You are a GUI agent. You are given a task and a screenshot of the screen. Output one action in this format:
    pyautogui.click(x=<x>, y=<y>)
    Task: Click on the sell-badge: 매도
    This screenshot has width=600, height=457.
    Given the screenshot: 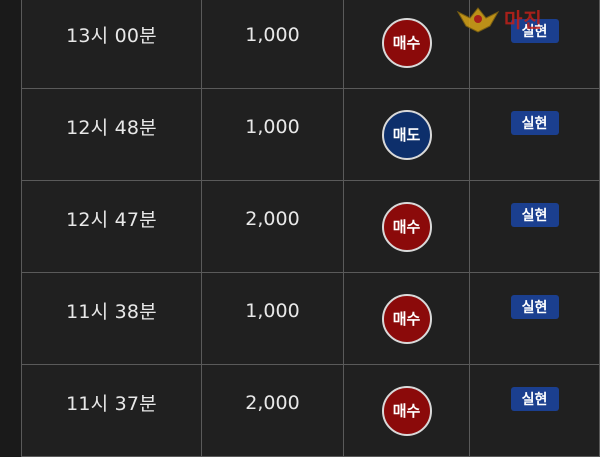 What is the action you would take?
    pyautogui.click(x=406, y=134)
    